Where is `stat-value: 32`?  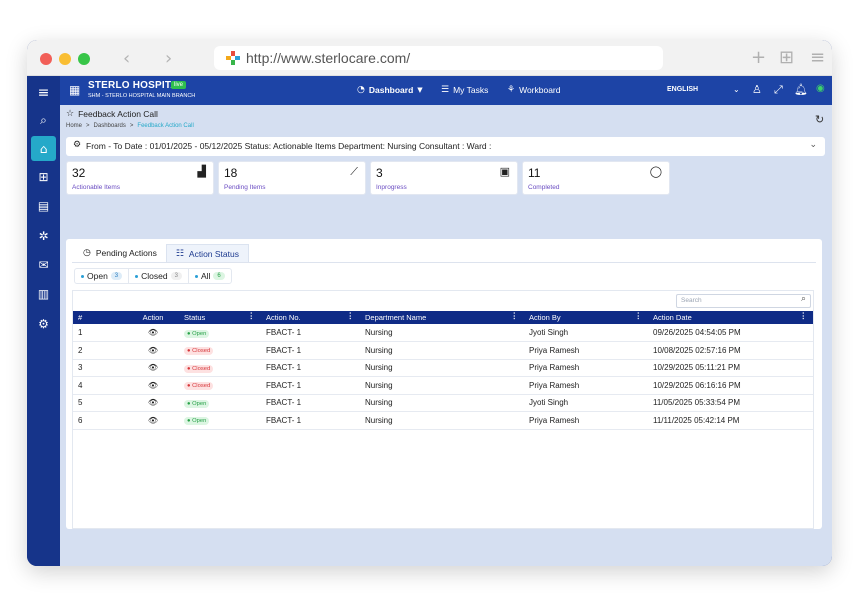 stat-value: 32 is located at coordinates (79, 173).